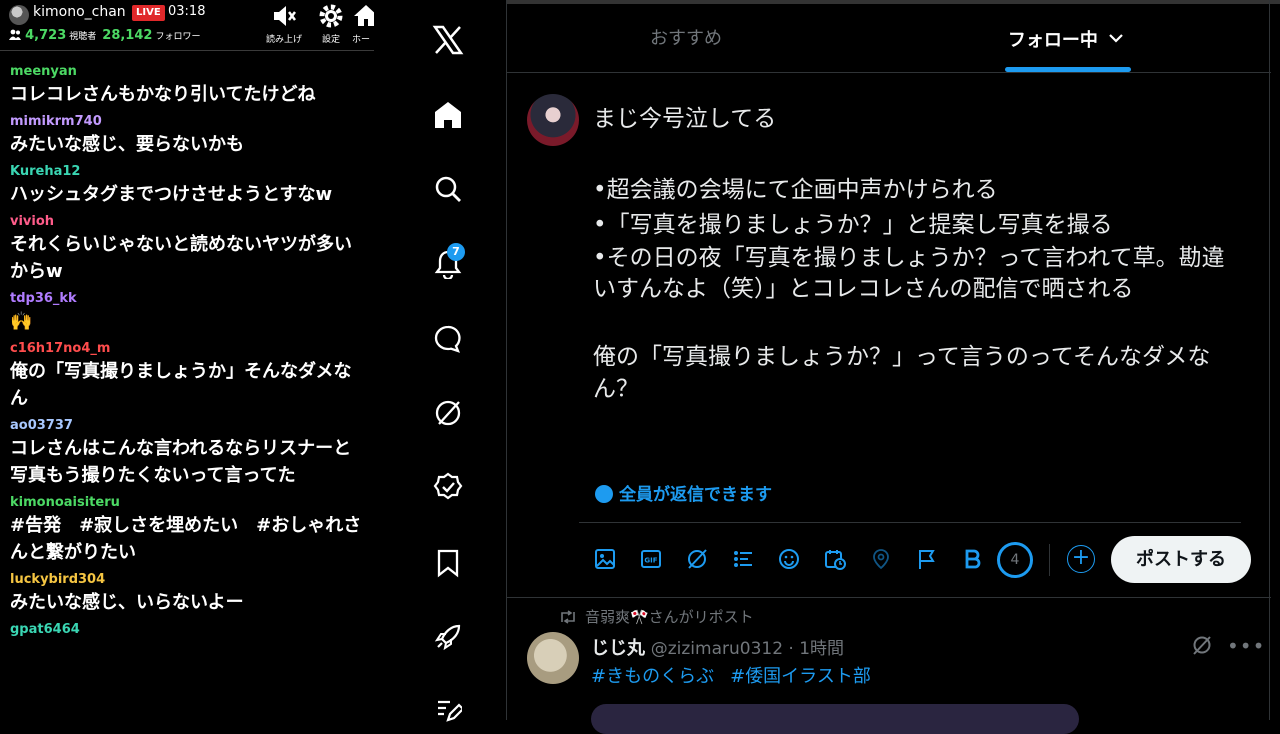 The image size is (1280, 734). Describe the element at coordinates (21, 321) in the screenshot. I see `comment-text: 🙌` at that location.